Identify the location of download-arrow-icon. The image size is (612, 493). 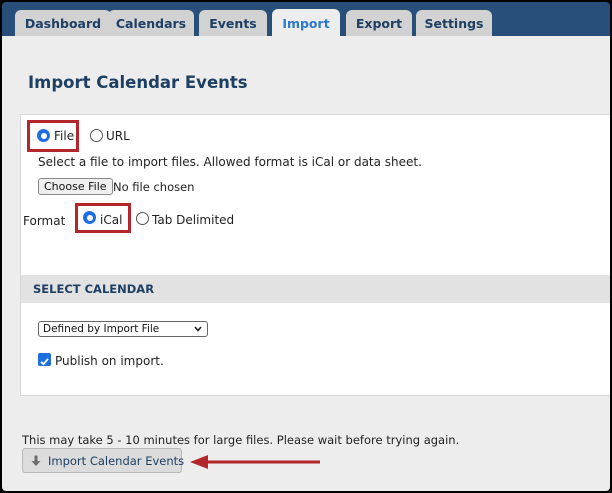
(36, 460).